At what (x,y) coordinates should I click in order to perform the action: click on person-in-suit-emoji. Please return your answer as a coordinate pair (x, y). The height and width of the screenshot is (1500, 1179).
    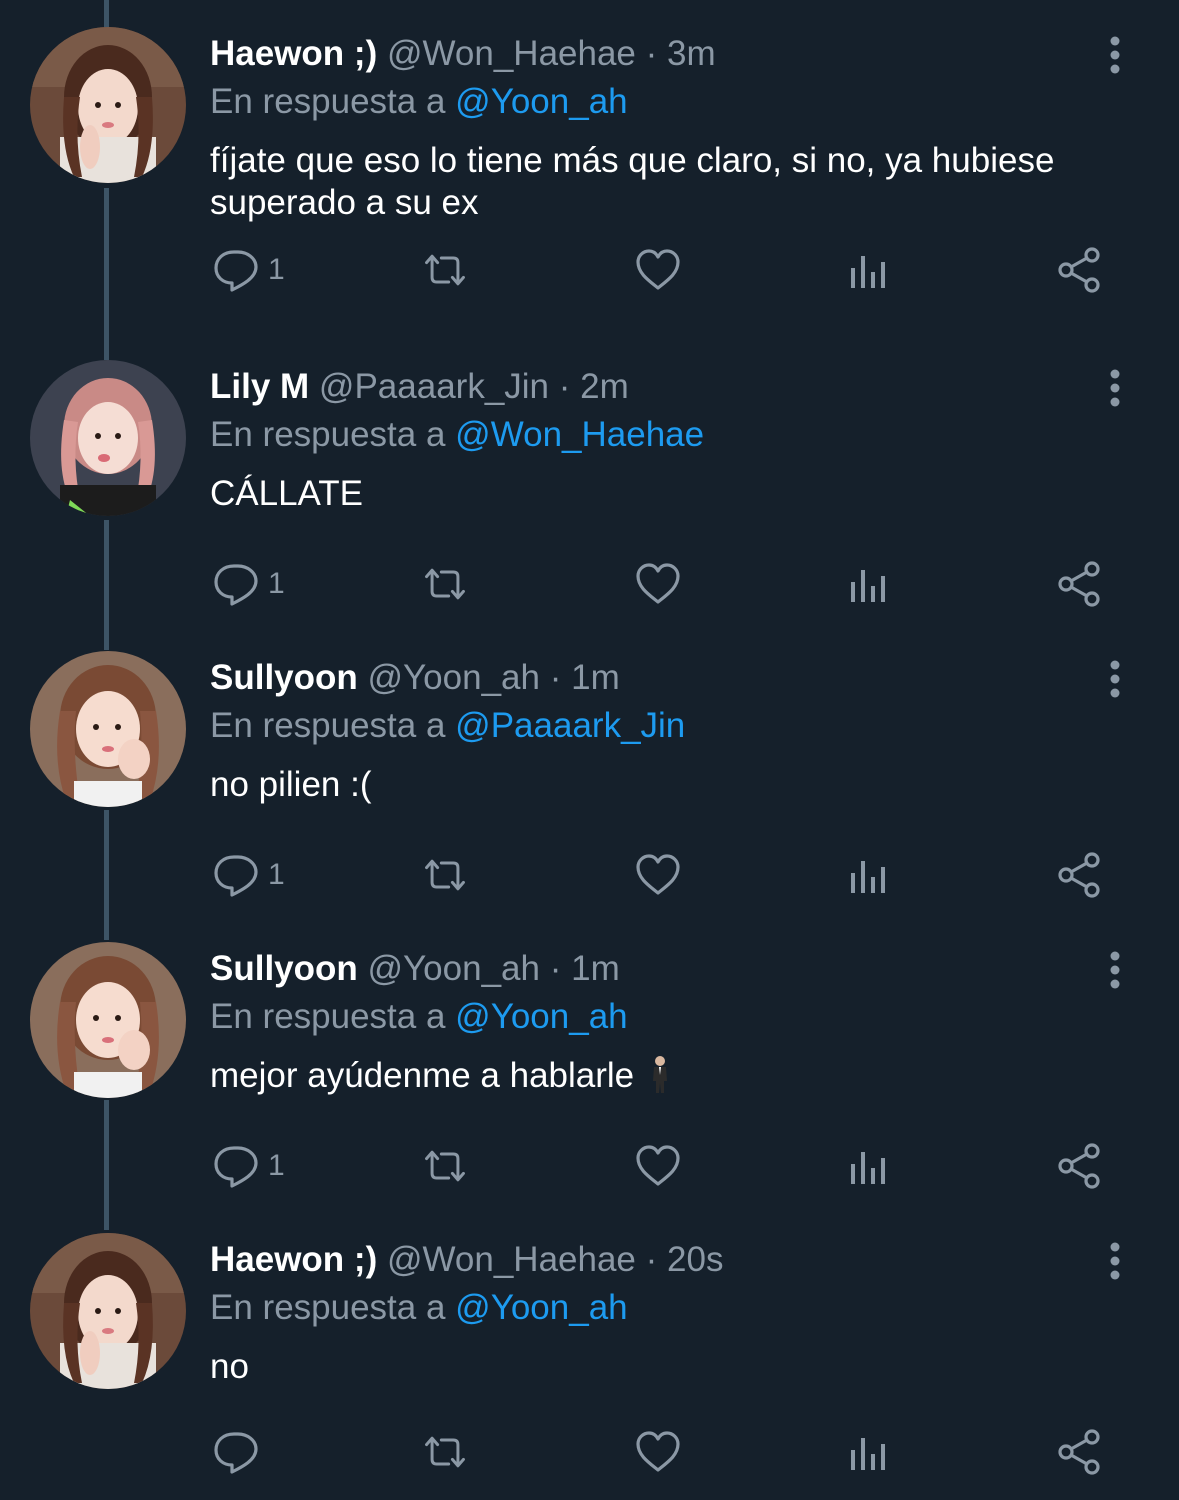
    Looking at the image, I should click on (659, 1074).